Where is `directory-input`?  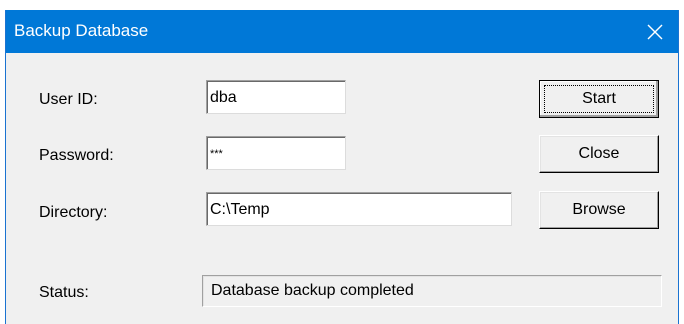
directory-input is located at coordinates (359, 209).